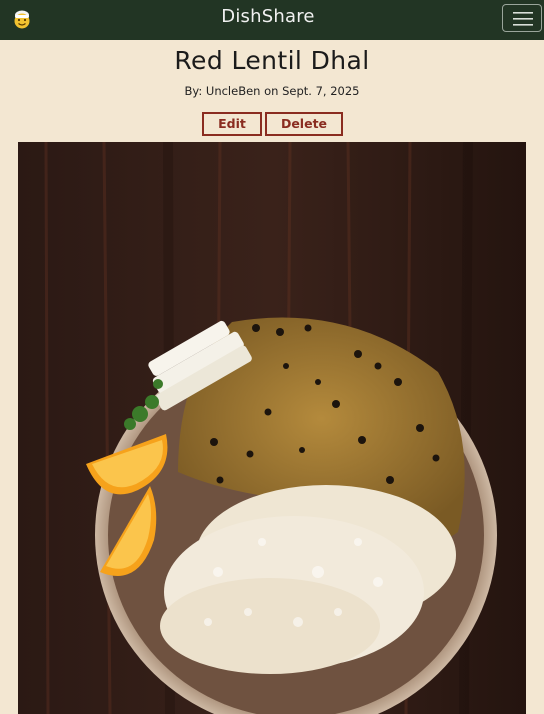 The width and height of the screenshot is (544, 714). Describe the element at coordinates (272, 60) in the screenshot. I see `page-title: Red Lentil Dhal` at that location.